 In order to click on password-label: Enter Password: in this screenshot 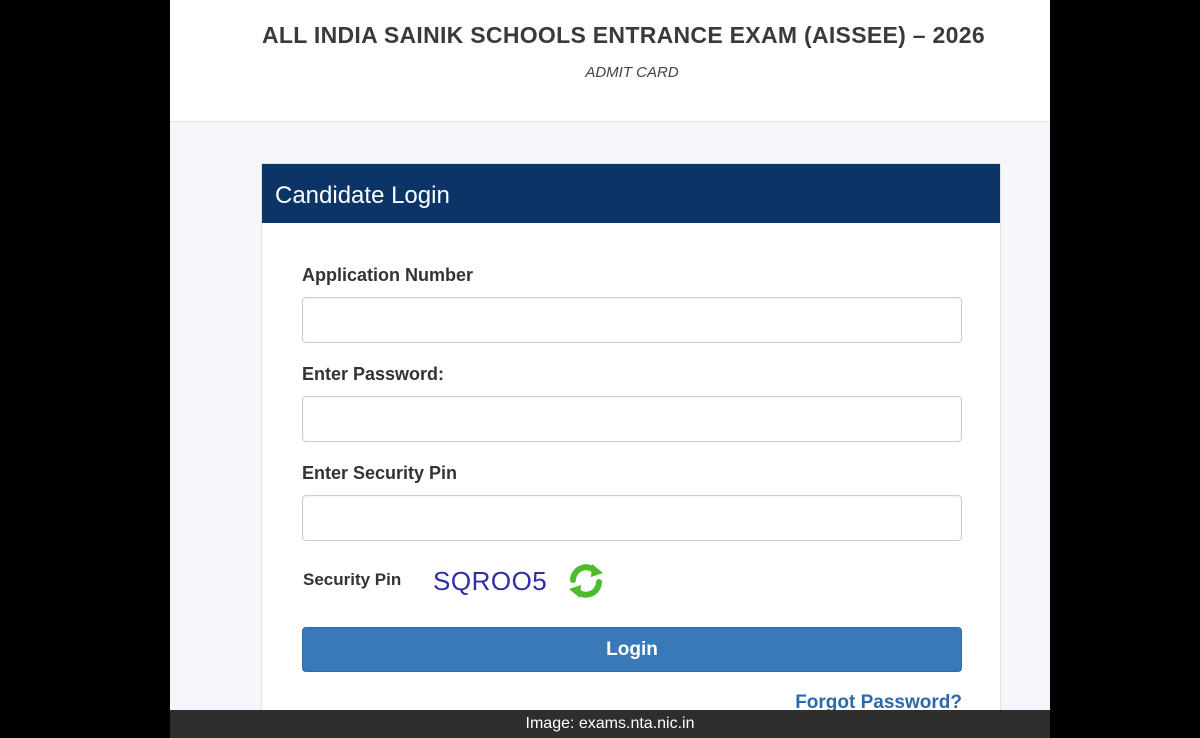, I will do `click(373, 374)`.